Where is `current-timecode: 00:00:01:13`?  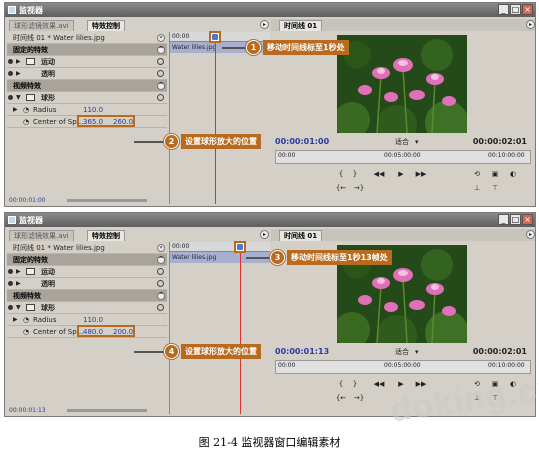 current-timecode: 00:00:01:13 is located at coordinates (302, 352).